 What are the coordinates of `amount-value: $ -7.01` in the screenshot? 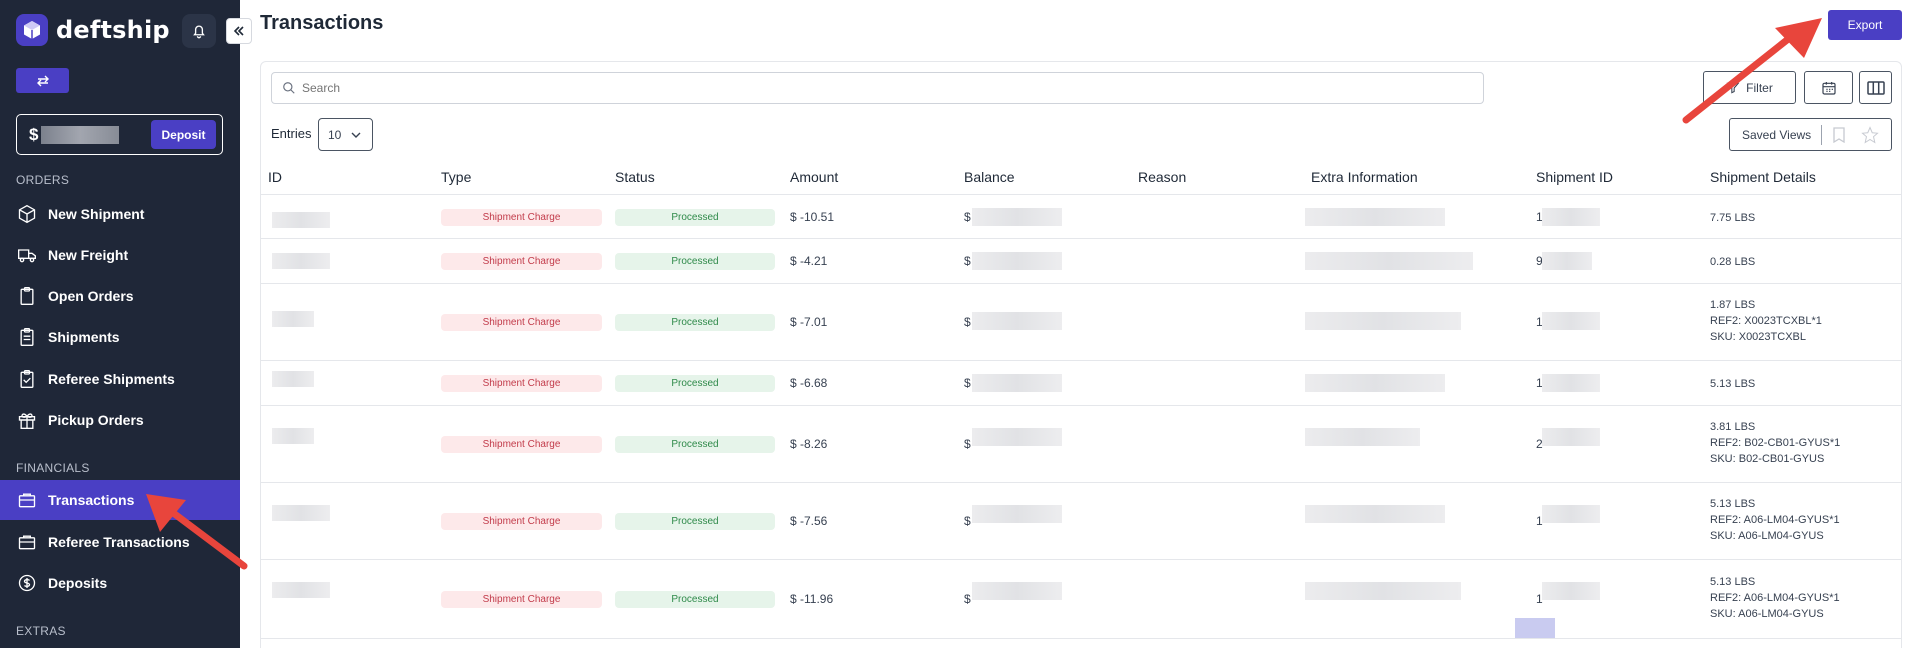 It's located at (809, 322).